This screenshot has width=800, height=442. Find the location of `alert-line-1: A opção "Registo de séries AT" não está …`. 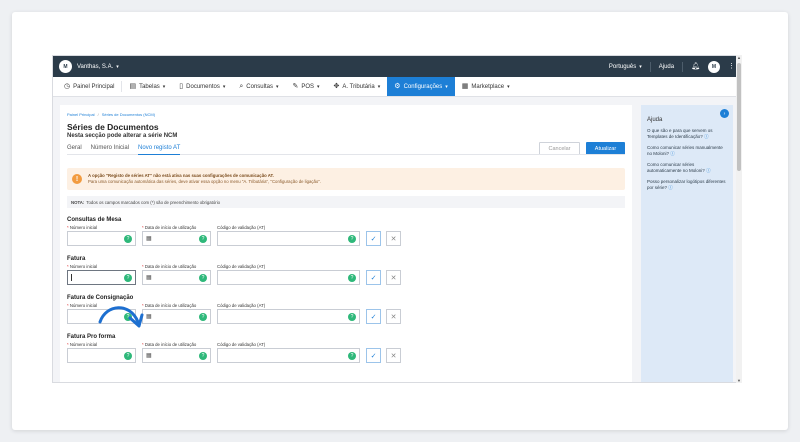

alert-line-1: A opção "Registo de séries AT" não está … is located at coordinates (181, 175).